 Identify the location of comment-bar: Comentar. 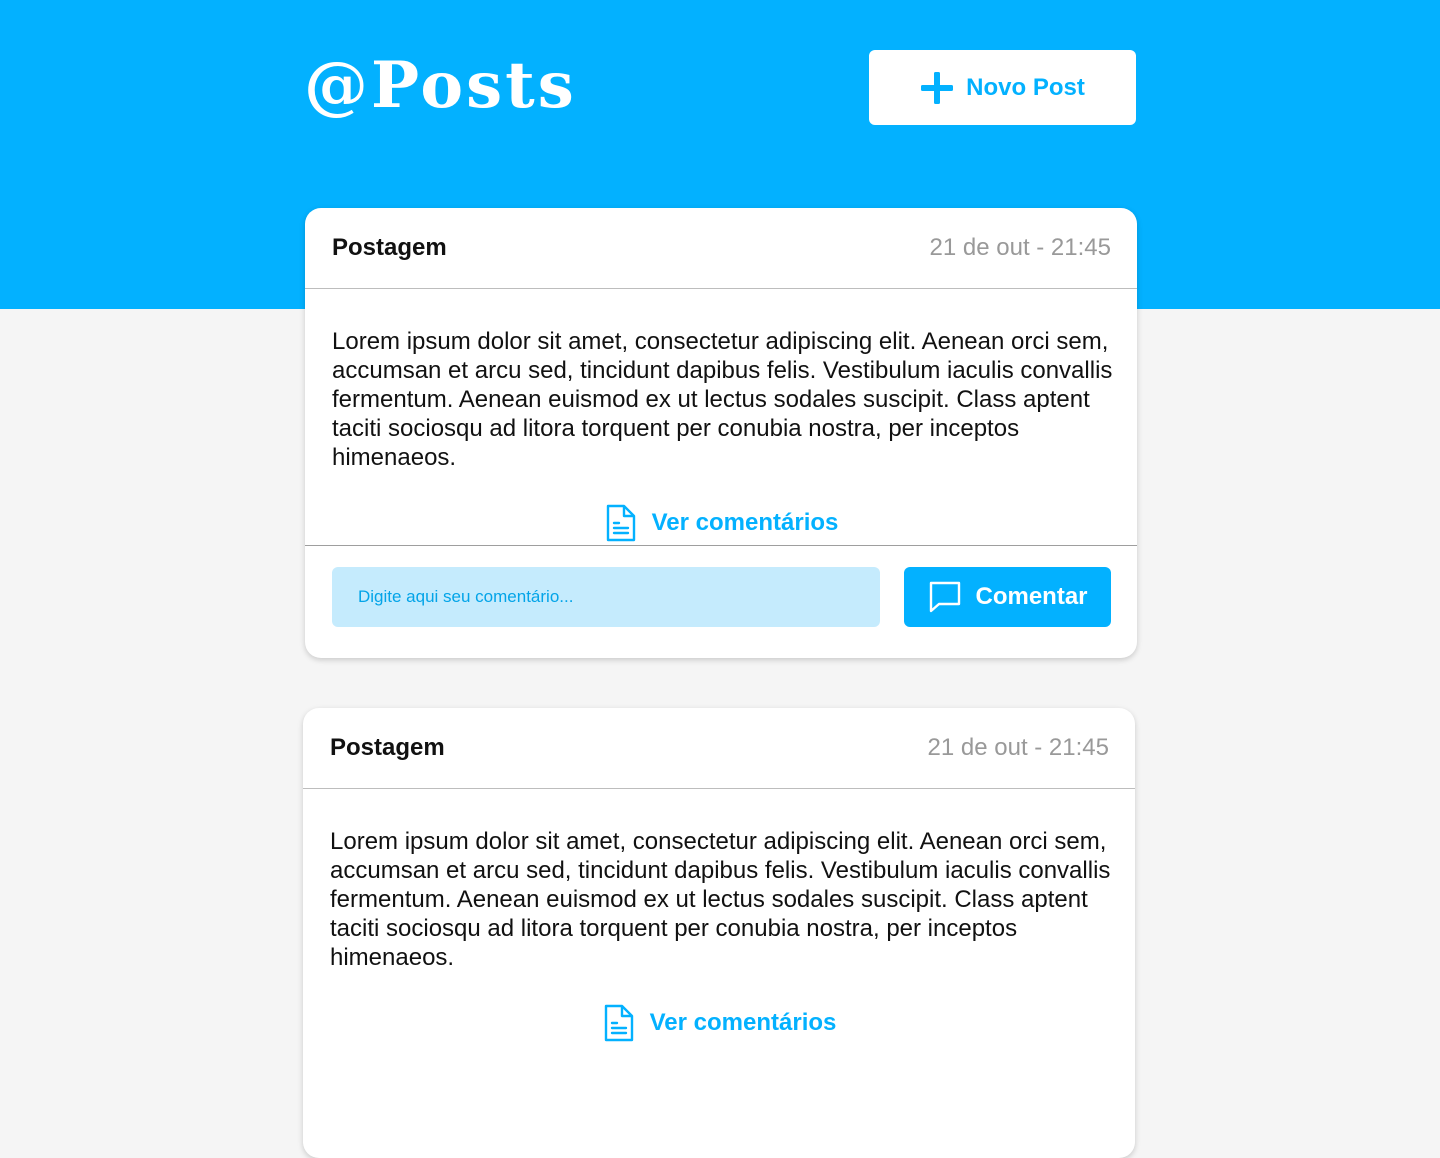
(721, 599).